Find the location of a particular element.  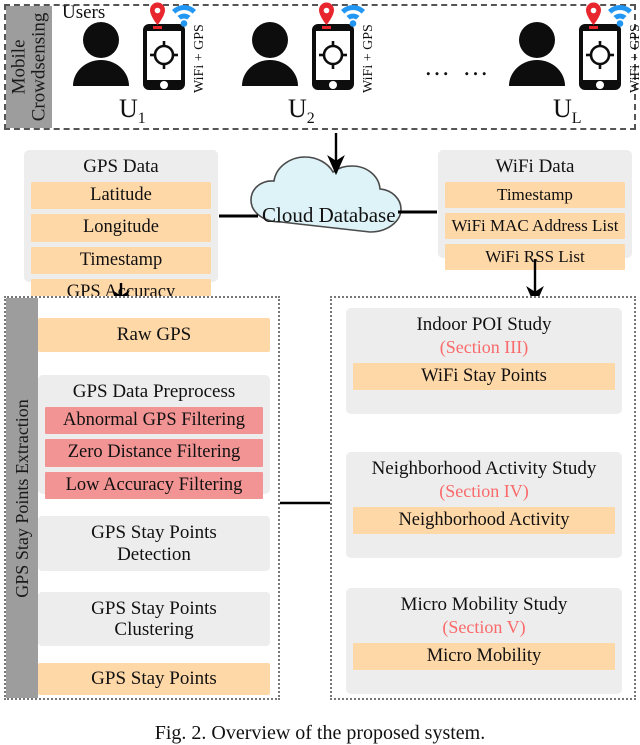

mobile-crowdsensing-side-label: Mobile Crowdsensing is located at coordinates (29, 67).